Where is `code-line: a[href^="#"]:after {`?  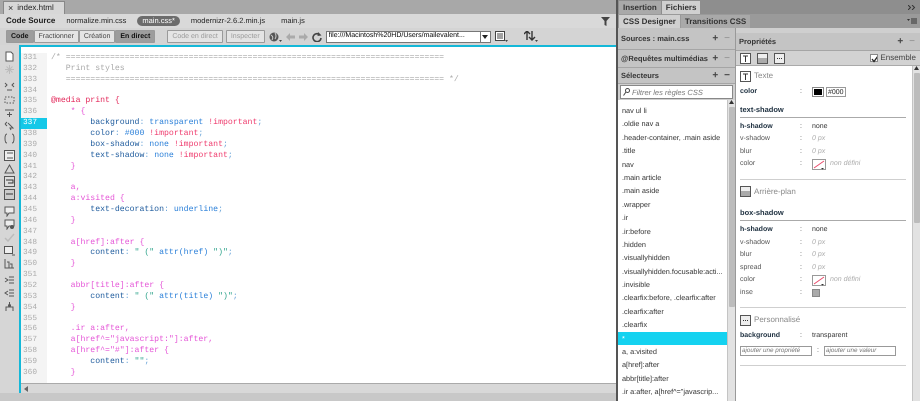 code-line: a[href^="#"]:after { is located at coordinates (120, 351).